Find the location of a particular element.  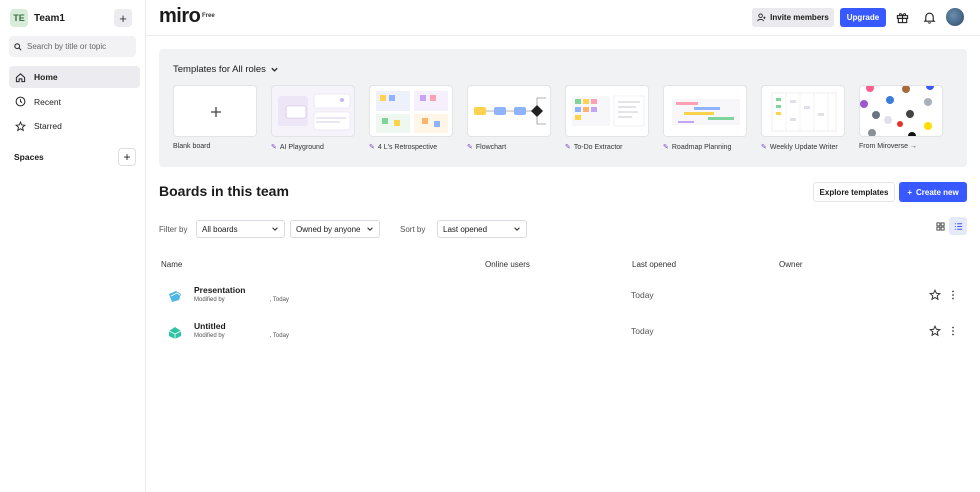

template-label: From Miroverse → is located at coordinates (888, 146).